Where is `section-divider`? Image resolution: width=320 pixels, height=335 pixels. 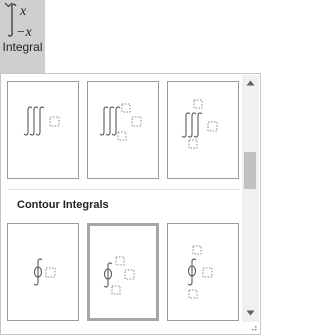 section-divider is located at coordinates (124, 189).